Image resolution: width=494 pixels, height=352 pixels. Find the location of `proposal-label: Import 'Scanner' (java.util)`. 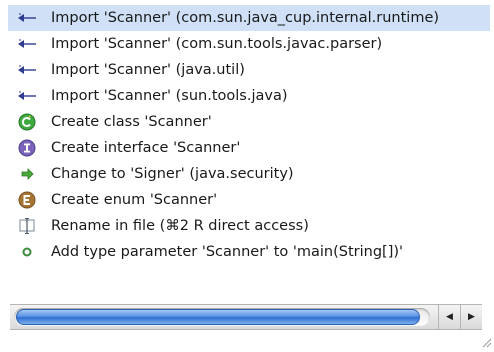

proposal-label: Import 'Scanner' (java.util) is located at coordinates (148, 70).